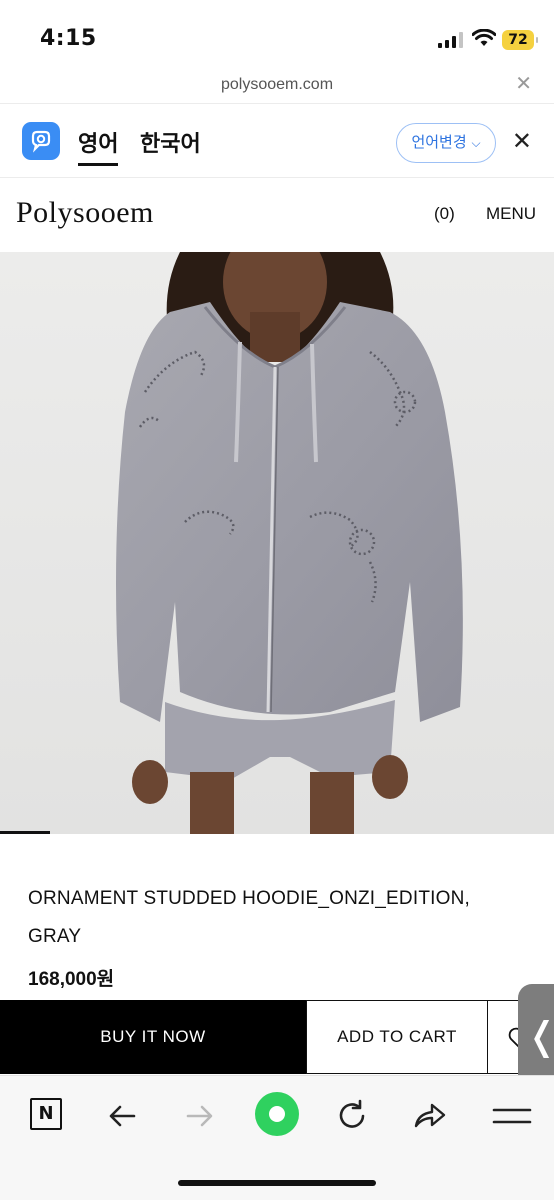 The height and width of the screenshot is (1200, 554). What do you see at coordinates (522, 142) in the screenshot?
I see `translate-close-icon: ✕` at bounding box center [522, 142].